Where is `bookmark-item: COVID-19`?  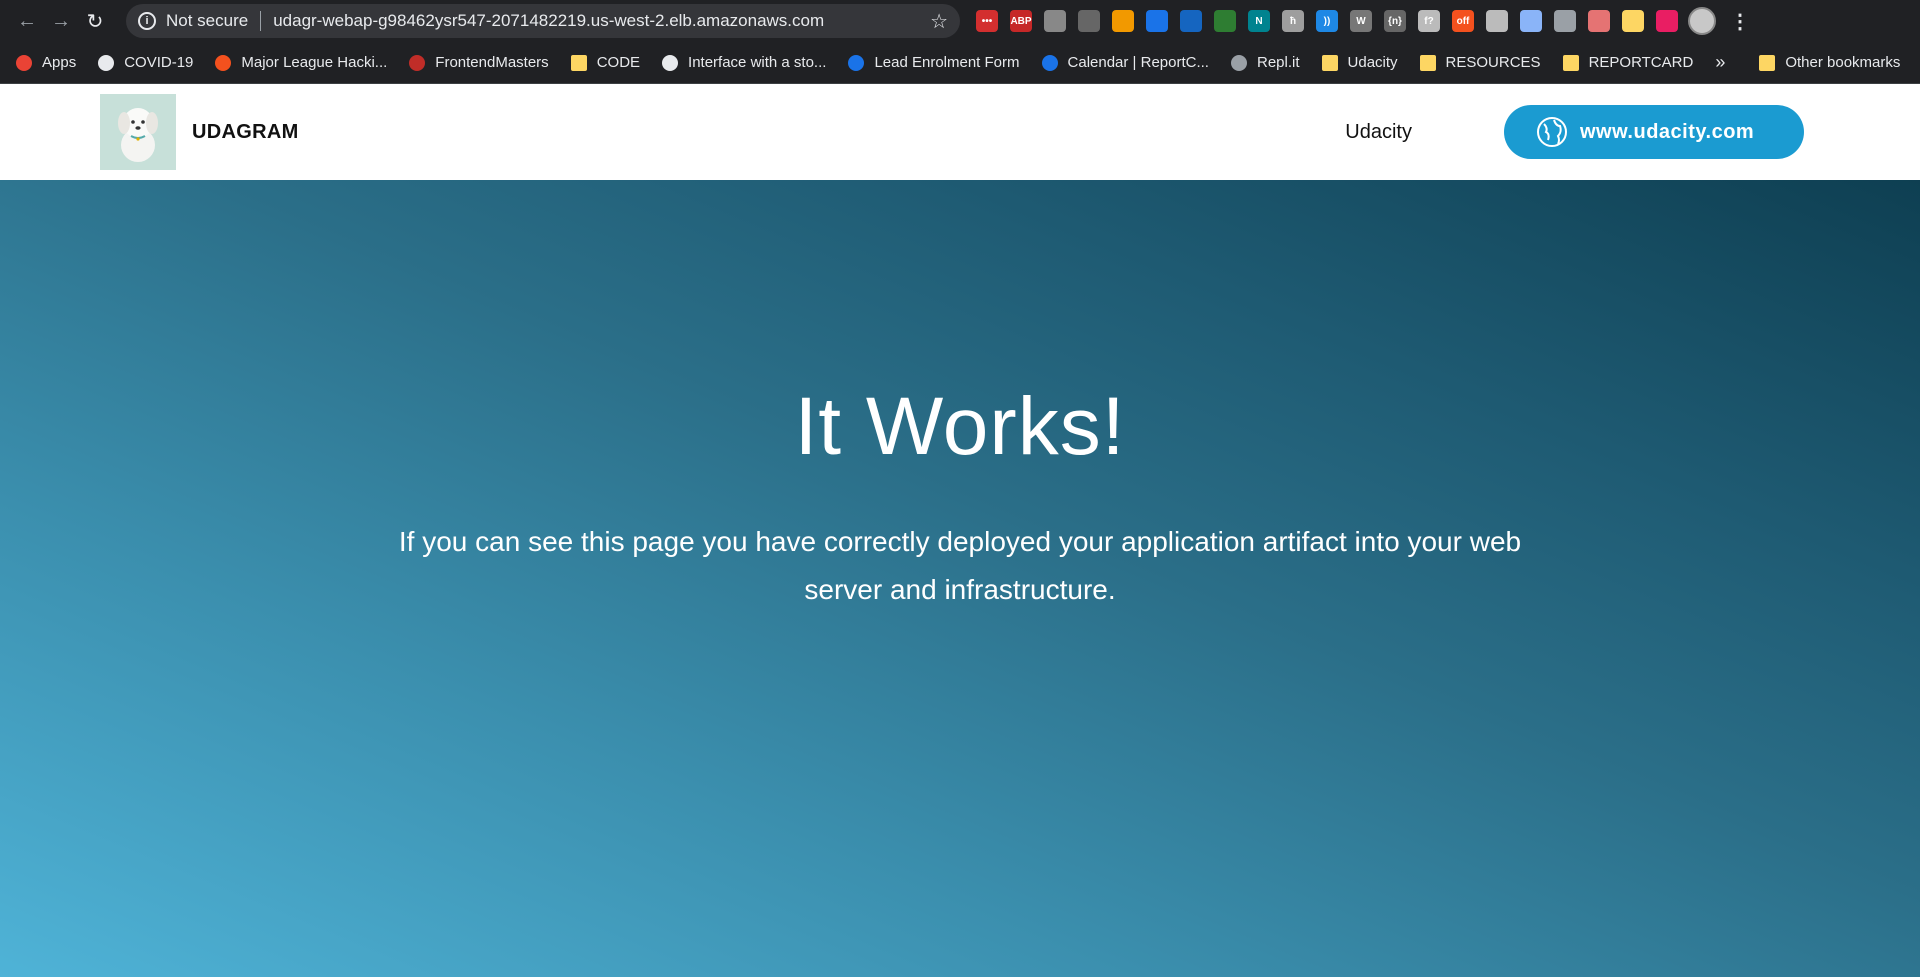
bookmark-item: COVID-19 is located at coordinates (145, 62).